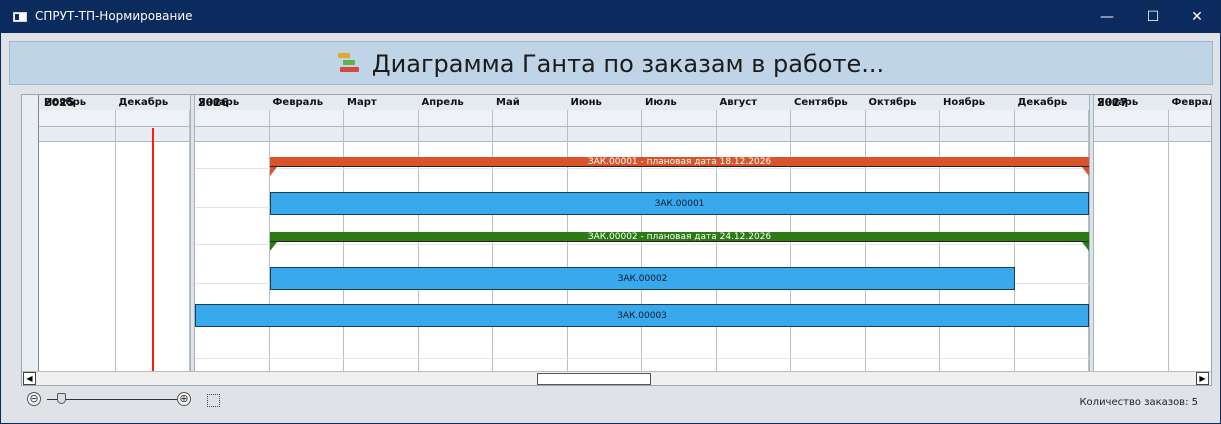 The height and width of the screenshot is (424, 1221). I want to click on minimize-button: —, so click(1107, 17).